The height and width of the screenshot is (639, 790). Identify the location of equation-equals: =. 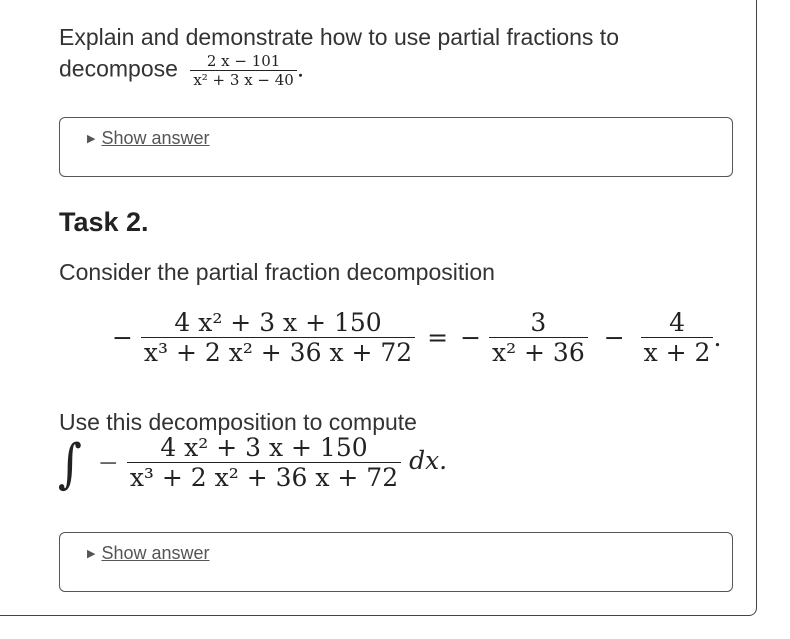
(438, 337).